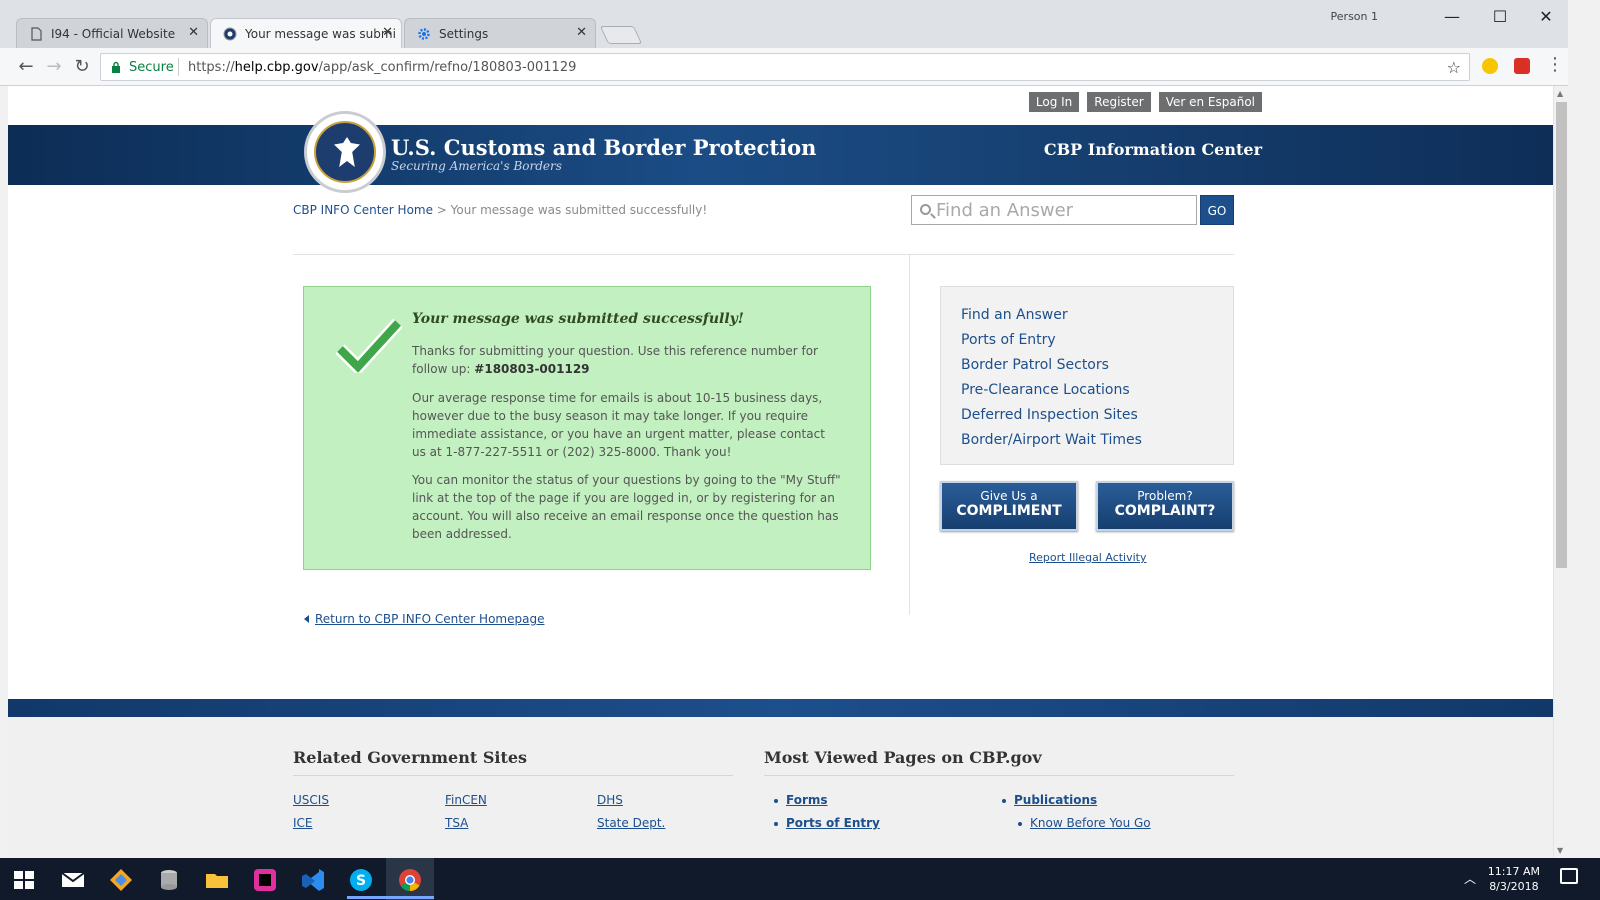  What do you see at coordinates (1560, 850) in the screenshot?
I see `scroll-down-icon: ▼` at bounding box center [1560, 850].